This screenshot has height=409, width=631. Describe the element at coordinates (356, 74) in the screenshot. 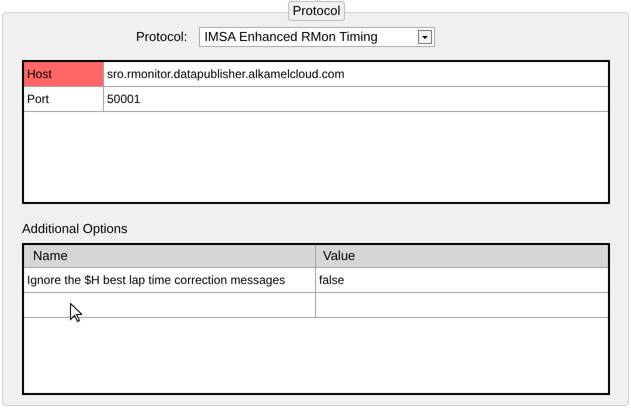

I see `property-value-cell: sro.rmonitor.datapublisher.alkamelcloud.com` at that location.